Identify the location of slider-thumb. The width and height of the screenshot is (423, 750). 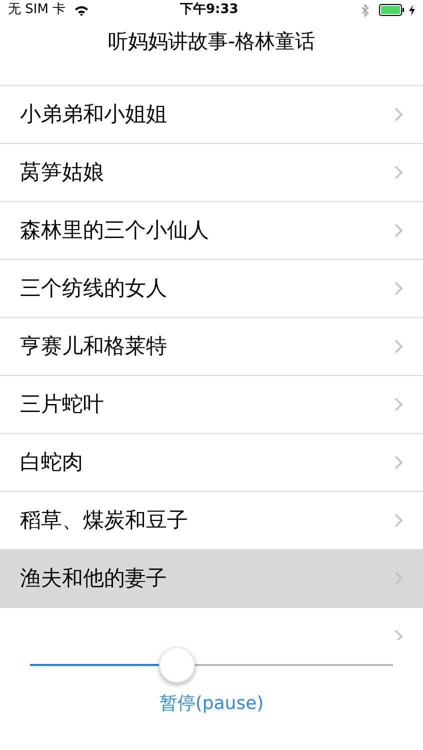
(177, 665).